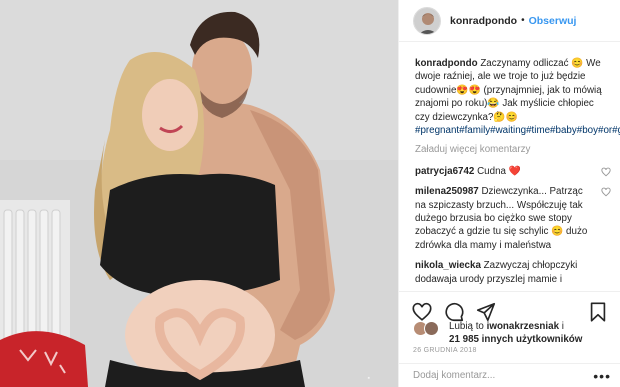 This screenshot has height=387, width=620. I want to click on caption-username: konradpondo, so click(446, 63).